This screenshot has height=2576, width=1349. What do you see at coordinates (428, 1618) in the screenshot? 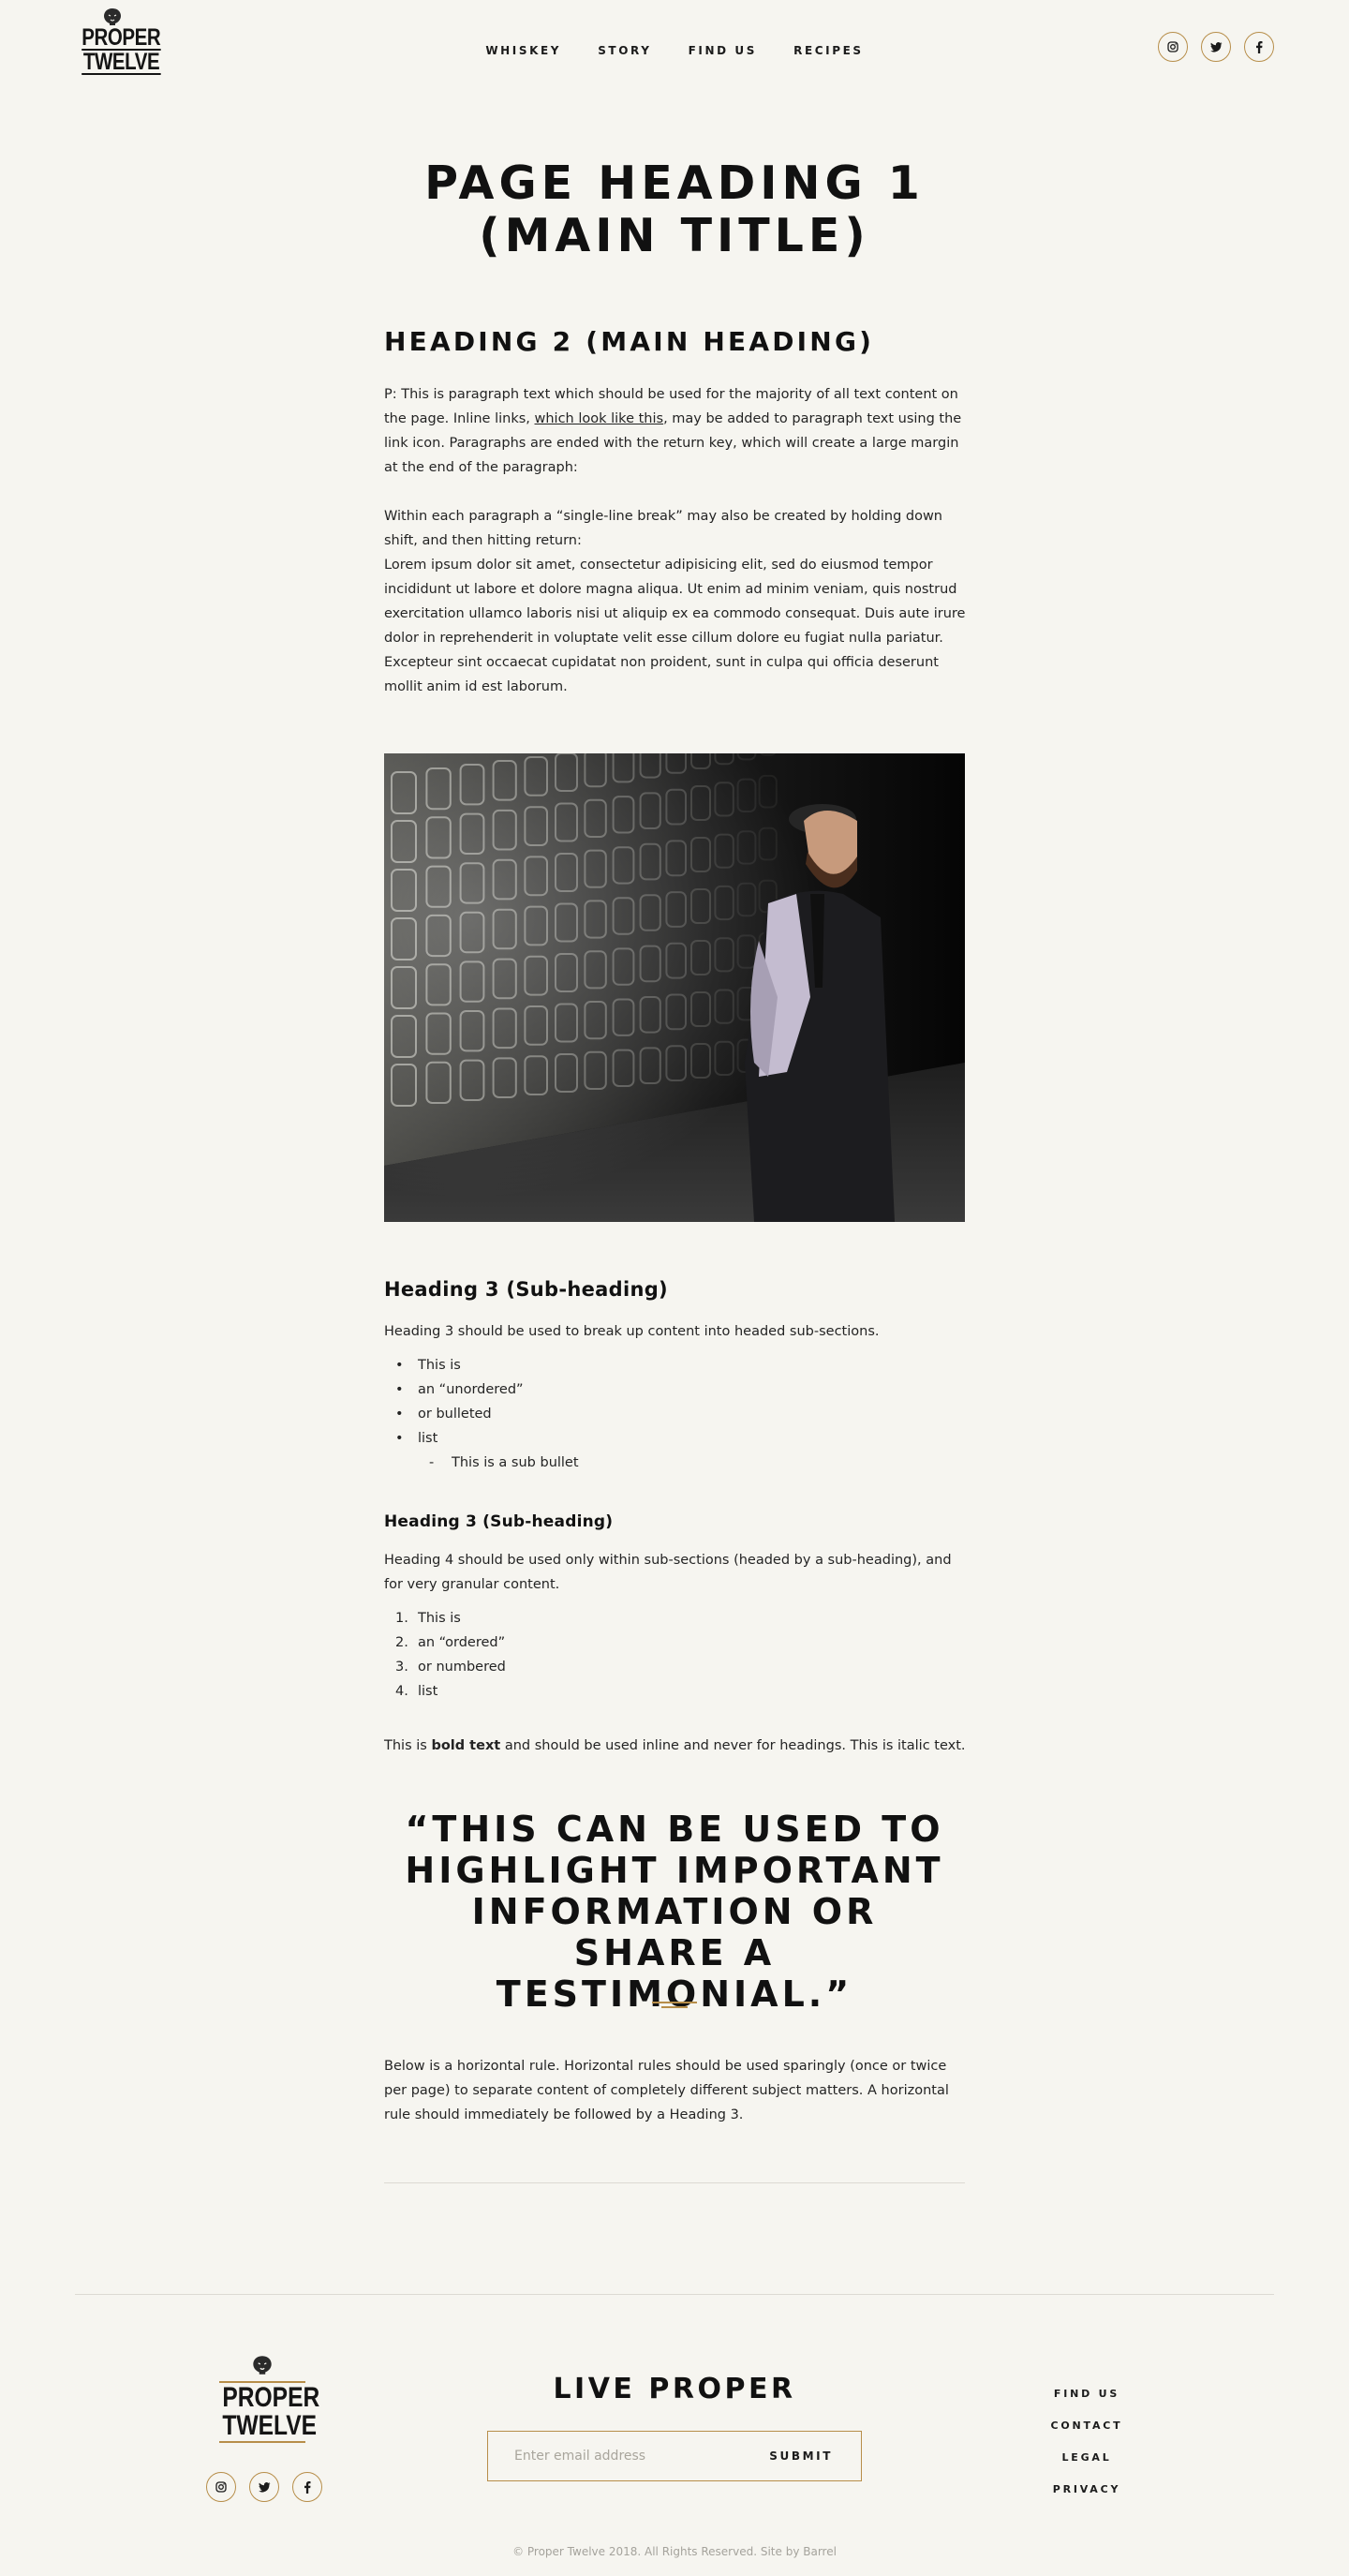
I see `list-item: 1. This is` at bounding box center [428, 1618].